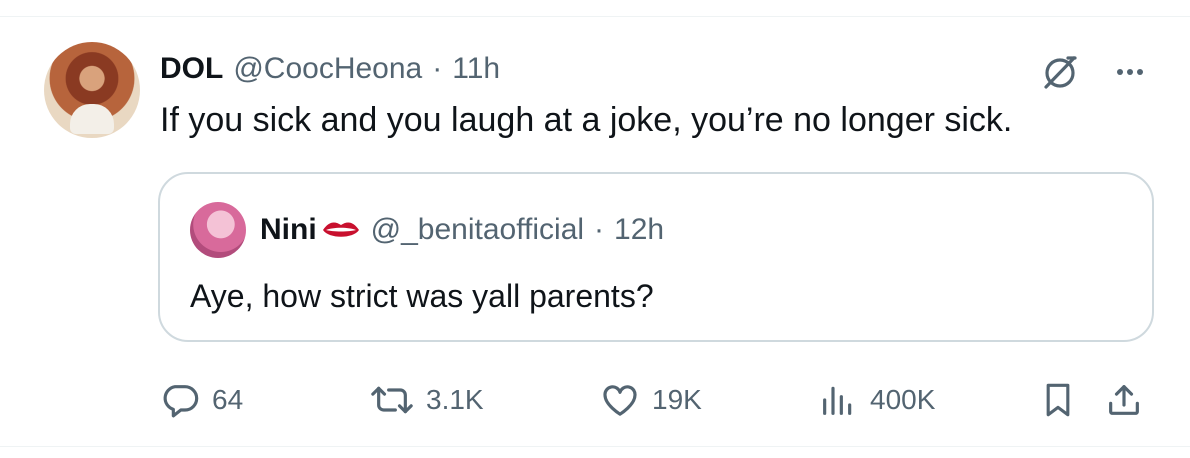  What do you see at coordinates (180, 400) in the screenshot?
I see `reply-icon` at bounding box center [180, 400].